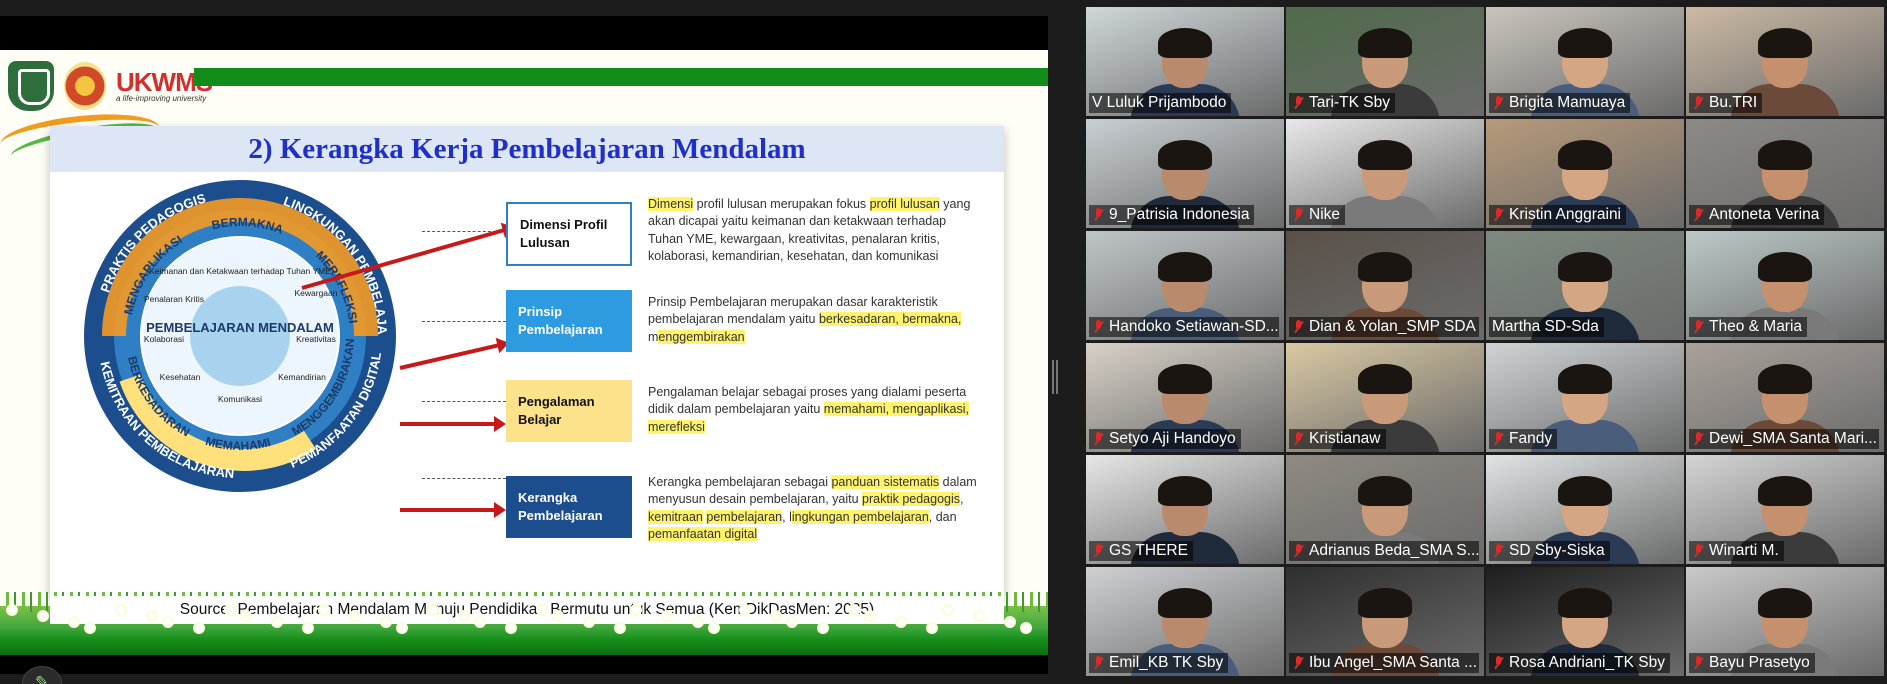 This screenshot has height=684, width=1887. I want to click on participant-name-tag: Nike, so click(1317, 215).